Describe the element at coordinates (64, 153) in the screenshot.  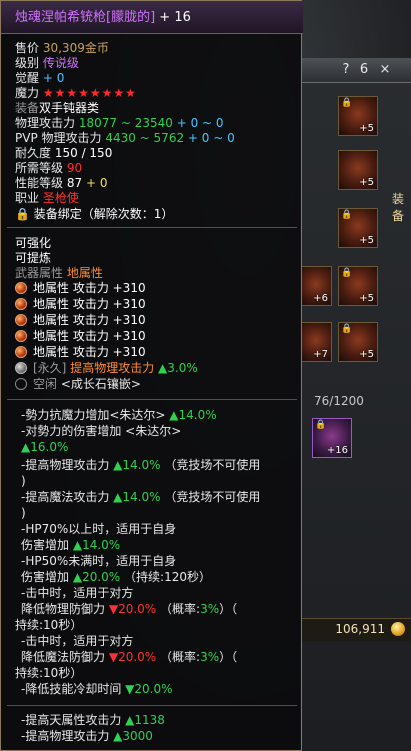
I see `durability-row: 耐久度 150 / 150` at that location.